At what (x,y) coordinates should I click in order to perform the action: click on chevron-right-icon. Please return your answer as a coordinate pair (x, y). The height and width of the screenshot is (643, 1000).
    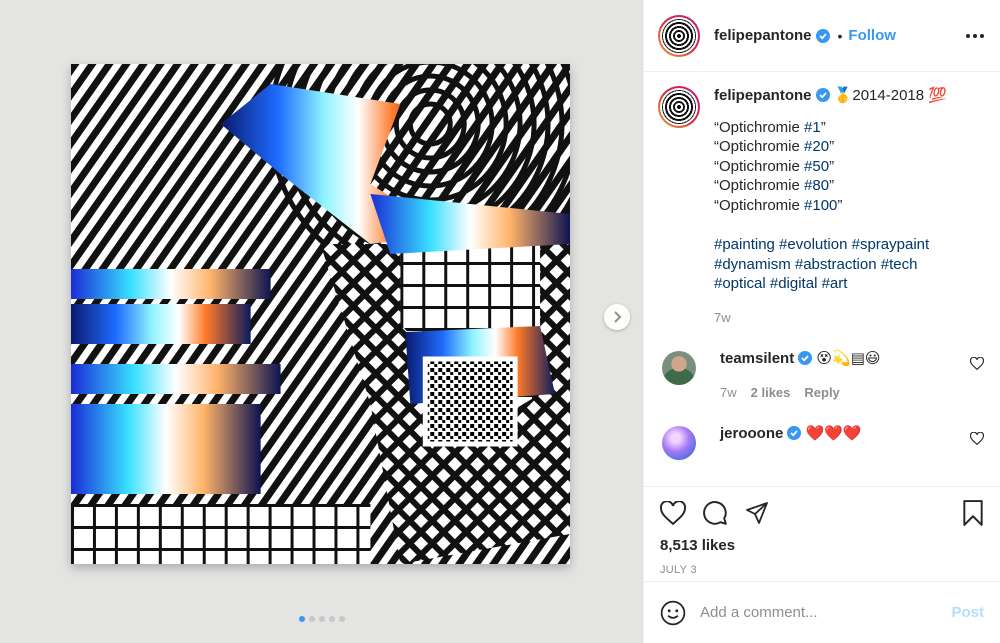
    Looking at the image, I should click on (618, 317).